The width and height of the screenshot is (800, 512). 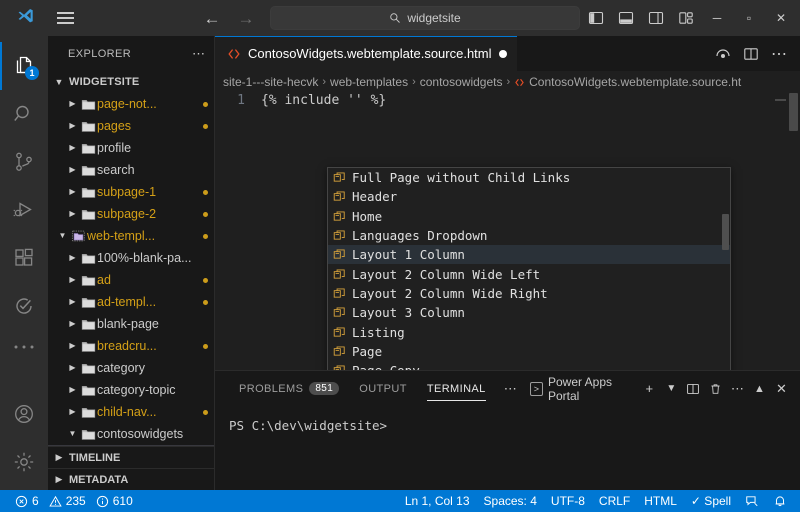 I want to click on chevron-down-icon: ▼, so click(x=671, y=389).